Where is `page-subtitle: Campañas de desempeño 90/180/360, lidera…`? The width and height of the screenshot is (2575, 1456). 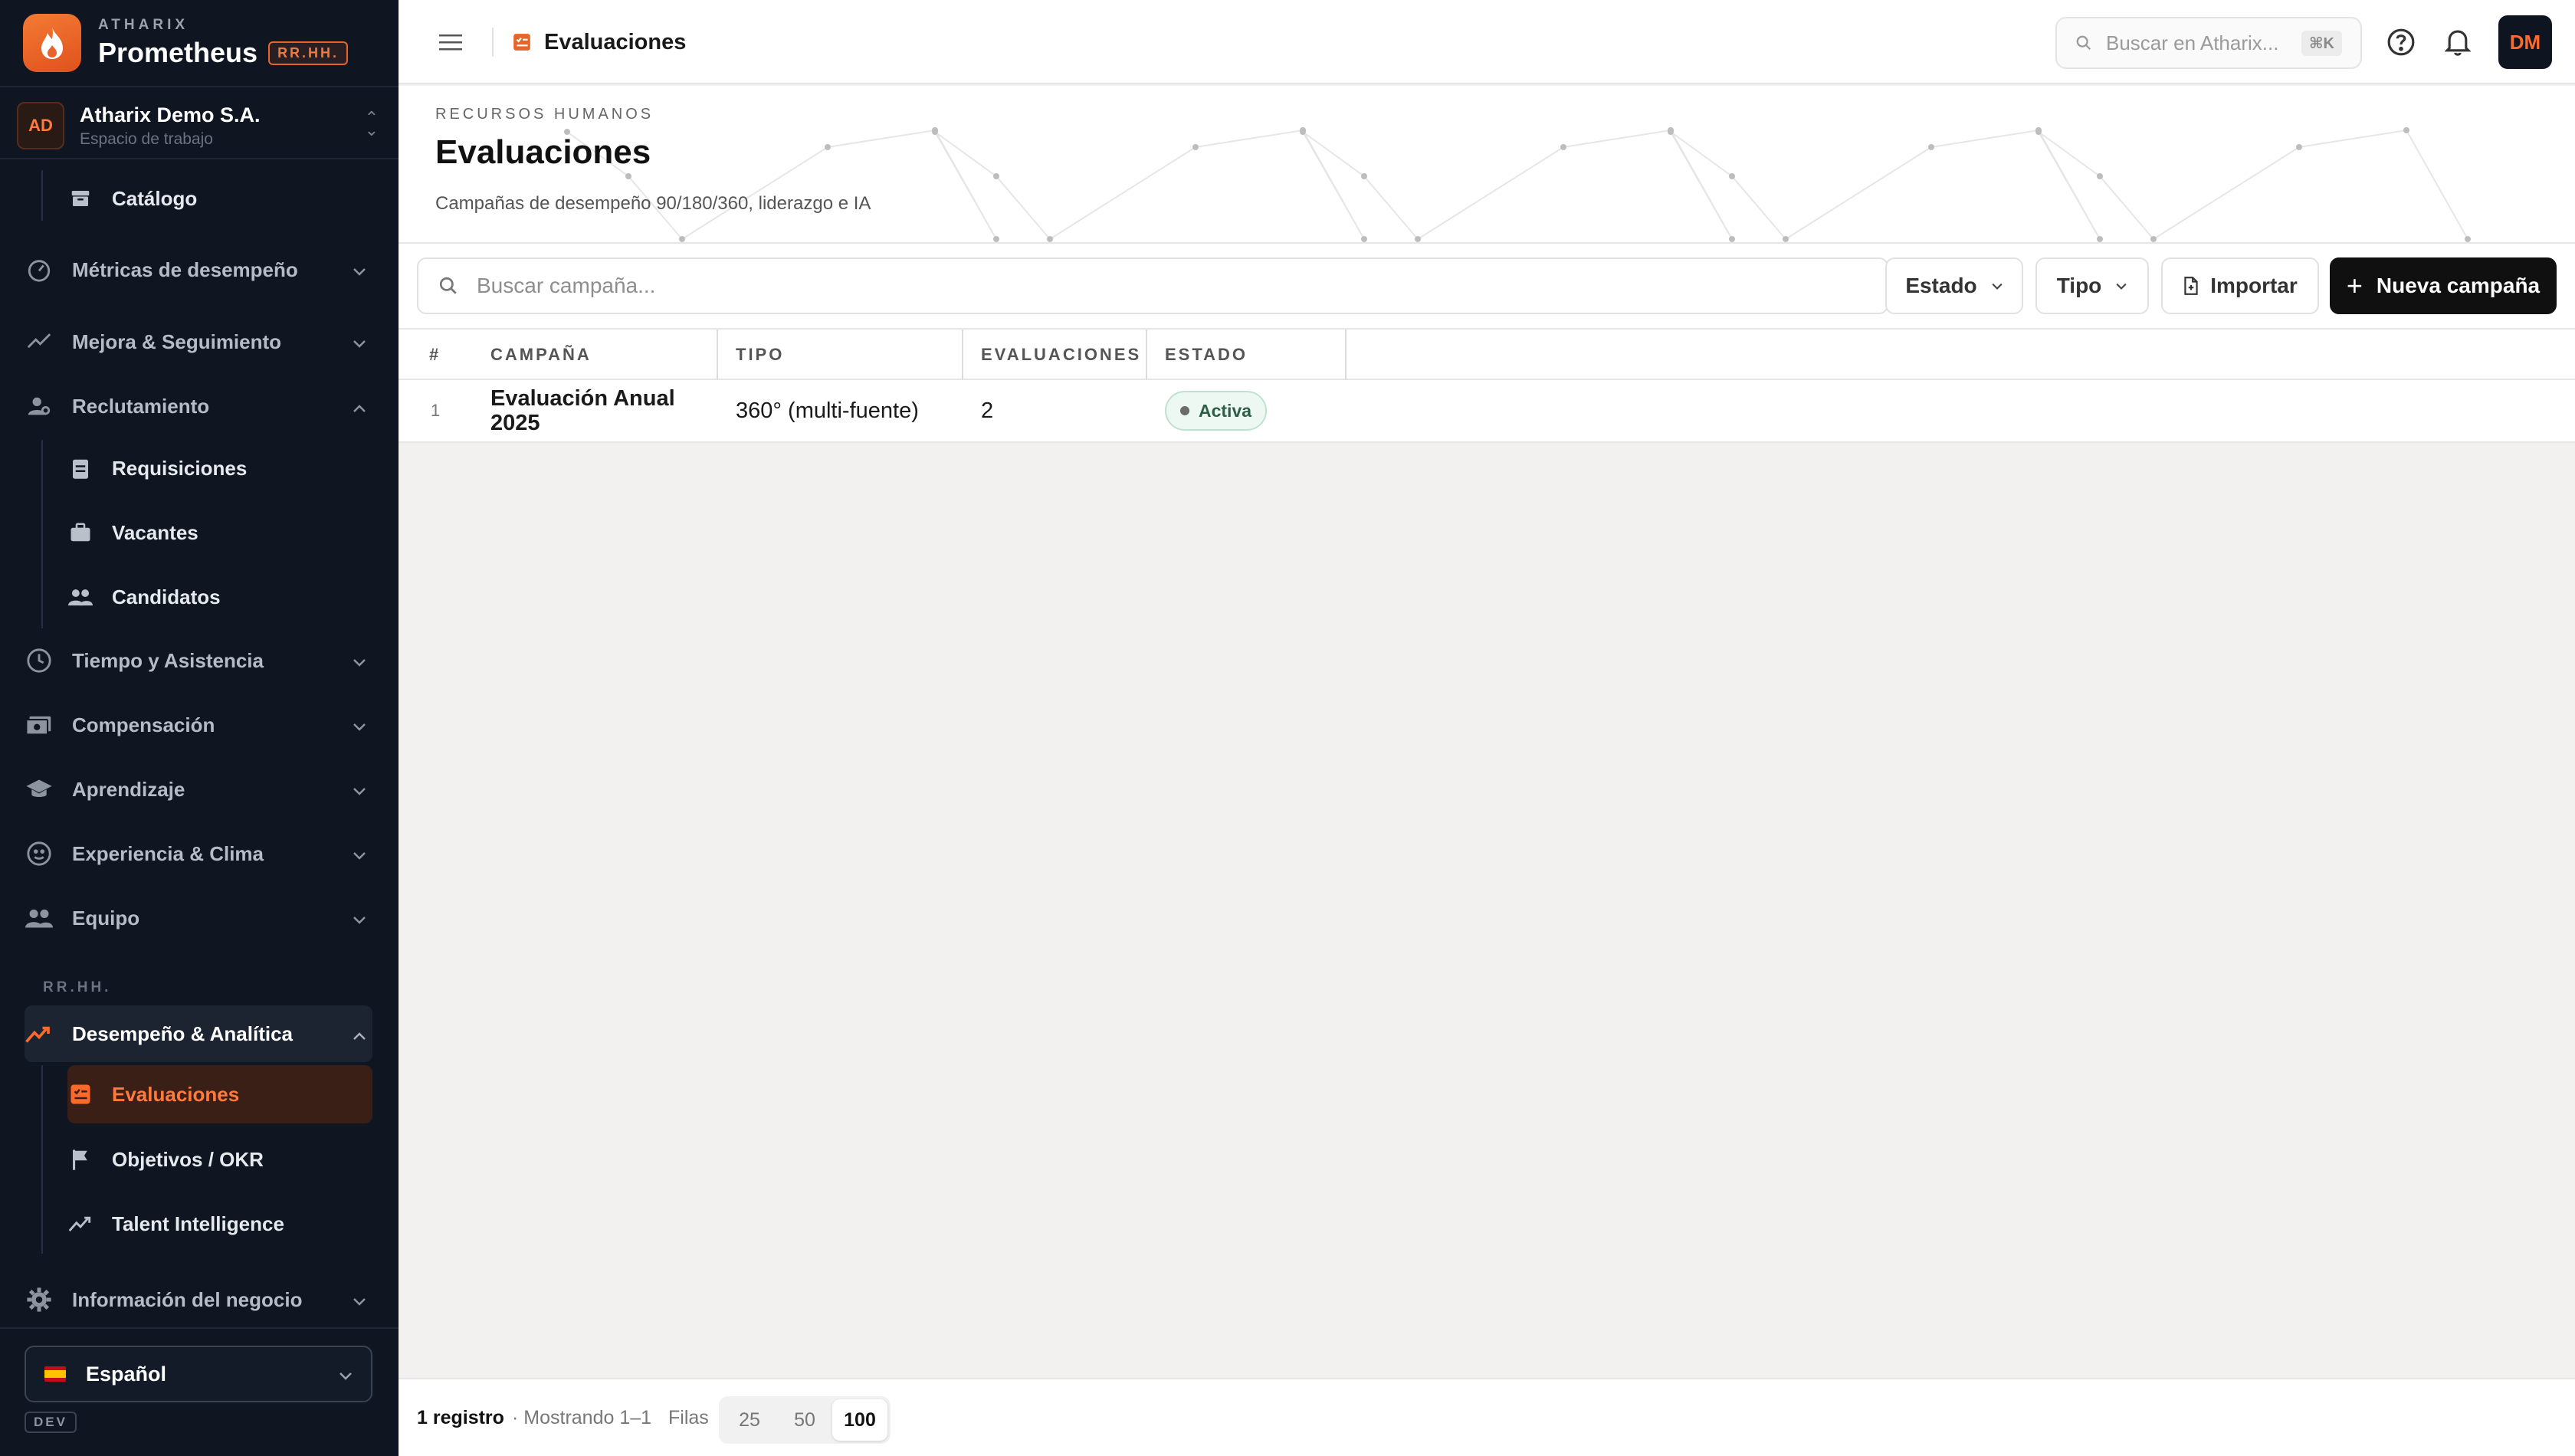 page-subtitle: Campañas de desempeño 90/180/360, lidera… is located at coordinates (653, 204).